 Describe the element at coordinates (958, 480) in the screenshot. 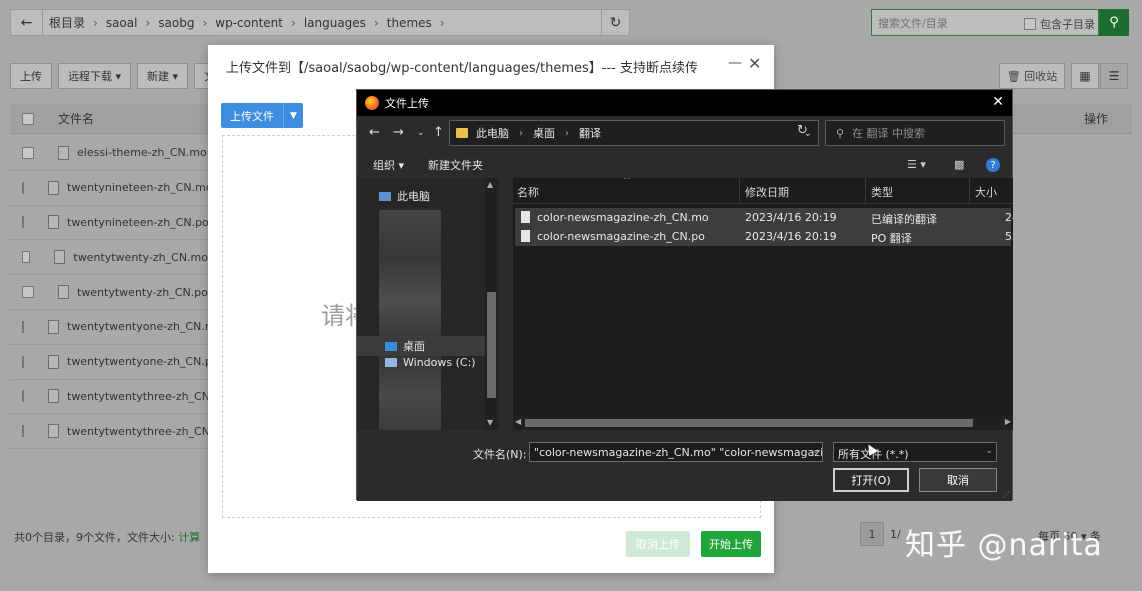

I see `cancel-button: 取消` at that location.